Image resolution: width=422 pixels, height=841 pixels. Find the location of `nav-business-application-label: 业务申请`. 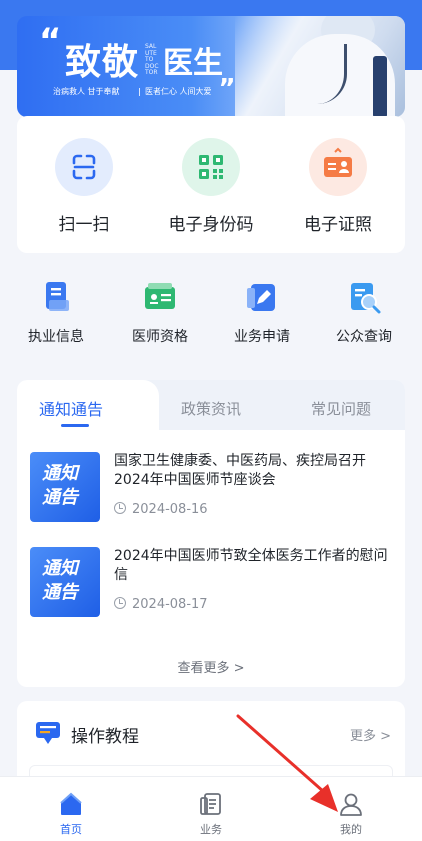

nav-business-application-label: 业务申请 is located at coordinates (262, 337).